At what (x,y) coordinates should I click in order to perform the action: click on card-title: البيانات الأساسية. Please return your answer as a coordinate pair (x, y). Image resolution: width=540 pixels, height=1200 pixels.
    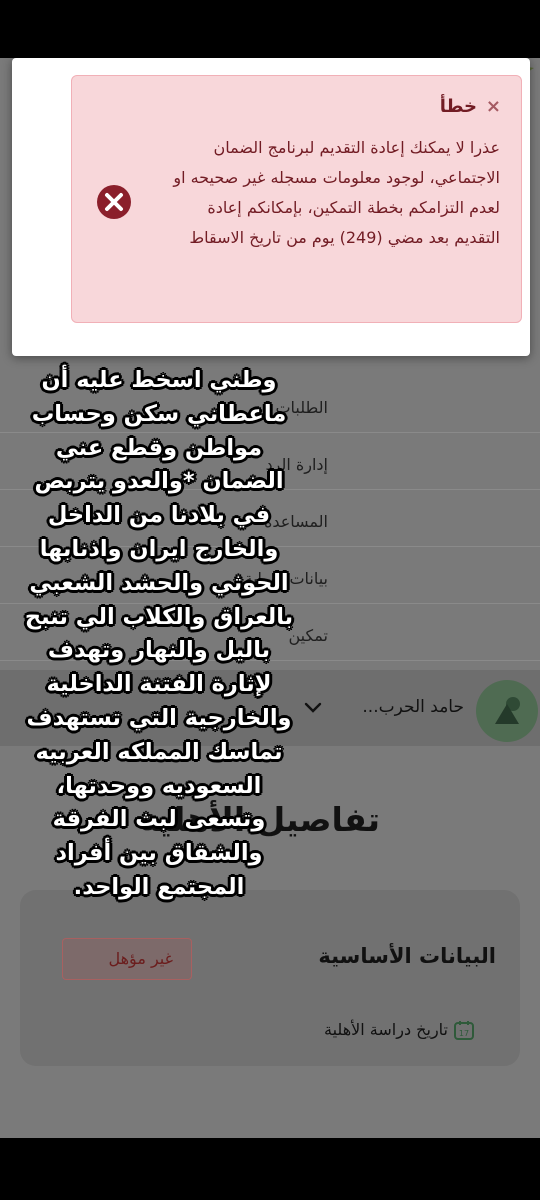
    Looking at the image, I should click on (407, 956).